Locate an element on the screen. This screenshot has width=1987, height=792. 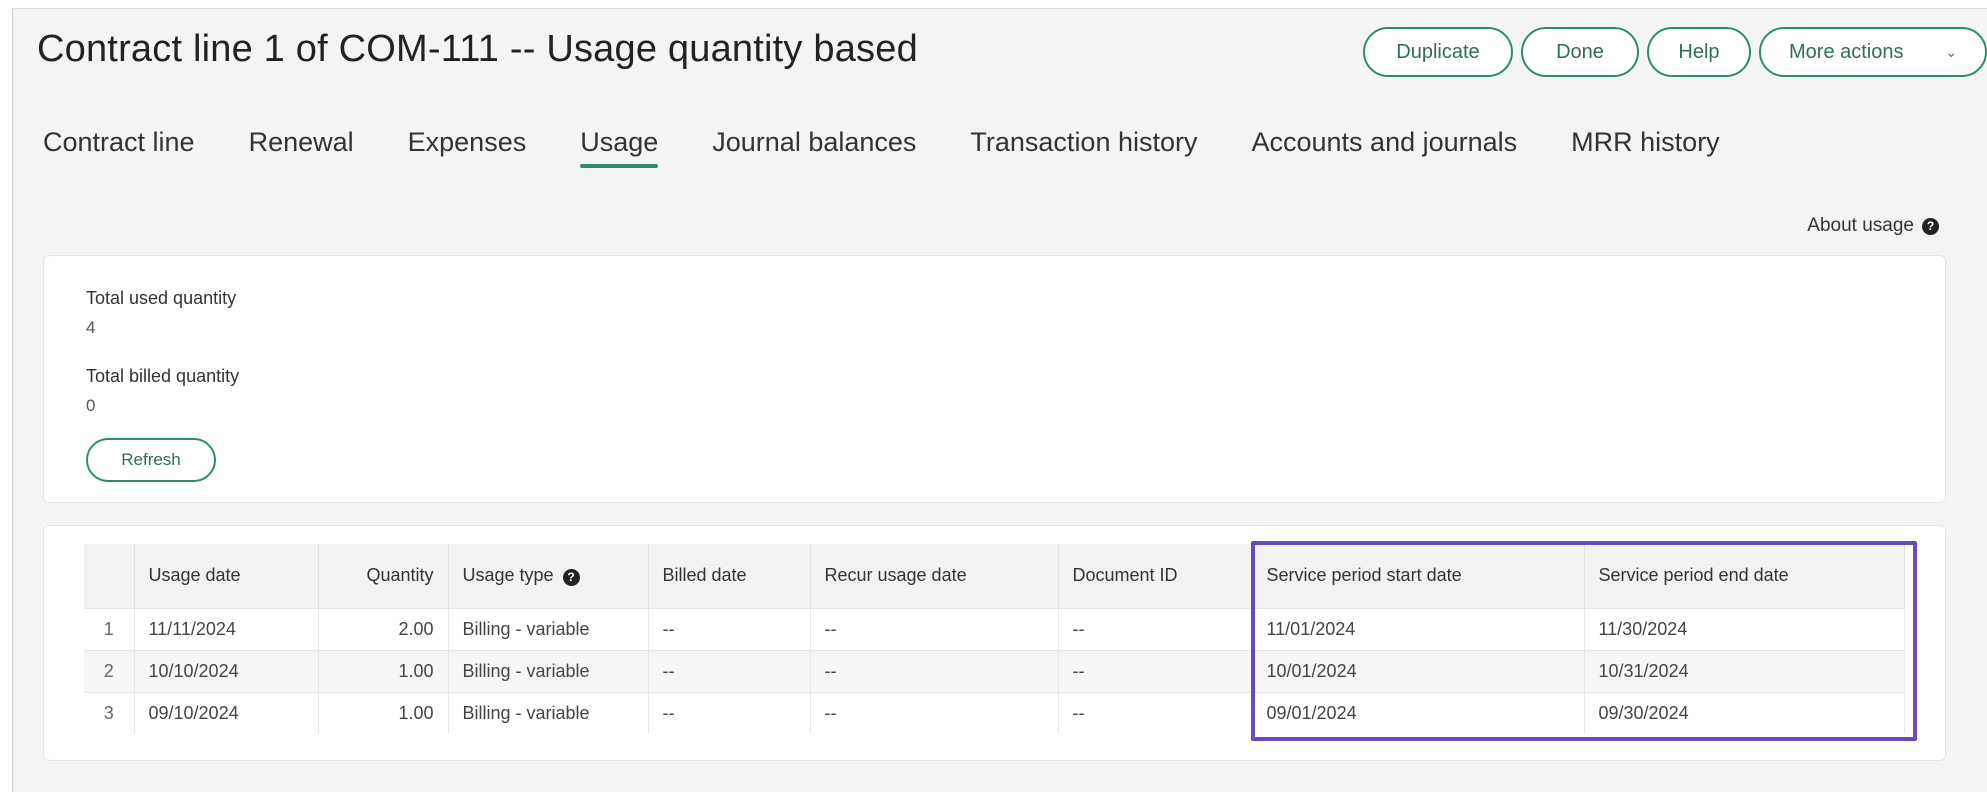
row-number: 2 is located at coordinates (109, 670).